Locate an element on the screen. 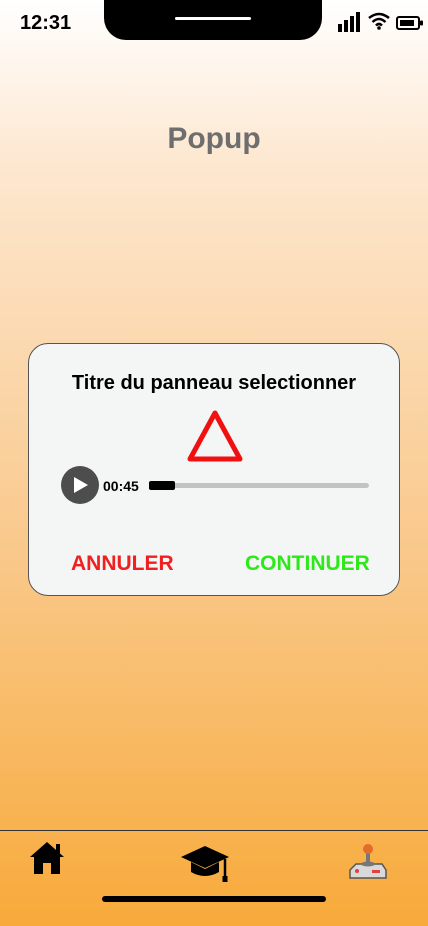 This screenshot has height=926, width=428. popup-title: Titre du panneau selectionner is located at coordinates (214, 383).